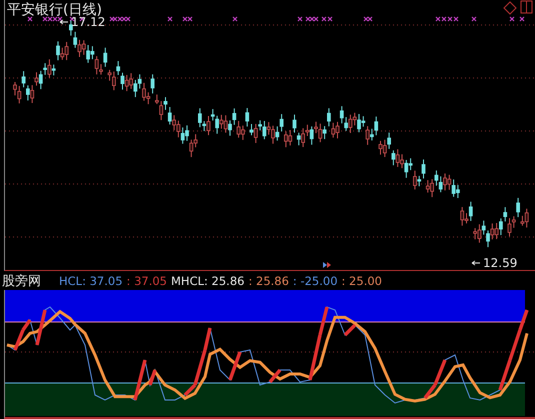 This screenshot has height=419, width=535. Describe the element at coordinates (268, 281) in the screenshot. I see `legend-value: : 25.86` at that location.